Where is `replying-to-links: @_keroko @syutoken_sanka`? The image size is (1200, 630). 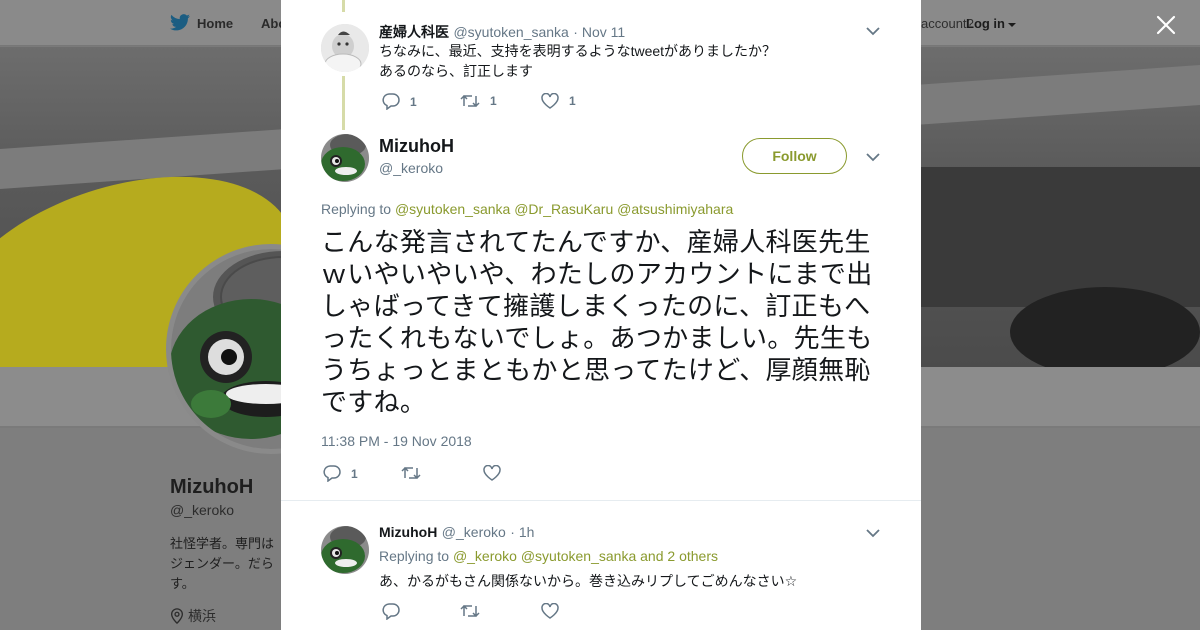
replying-to-links: @_keroko @syutoken_sanka is located at coordinates (544, 556).